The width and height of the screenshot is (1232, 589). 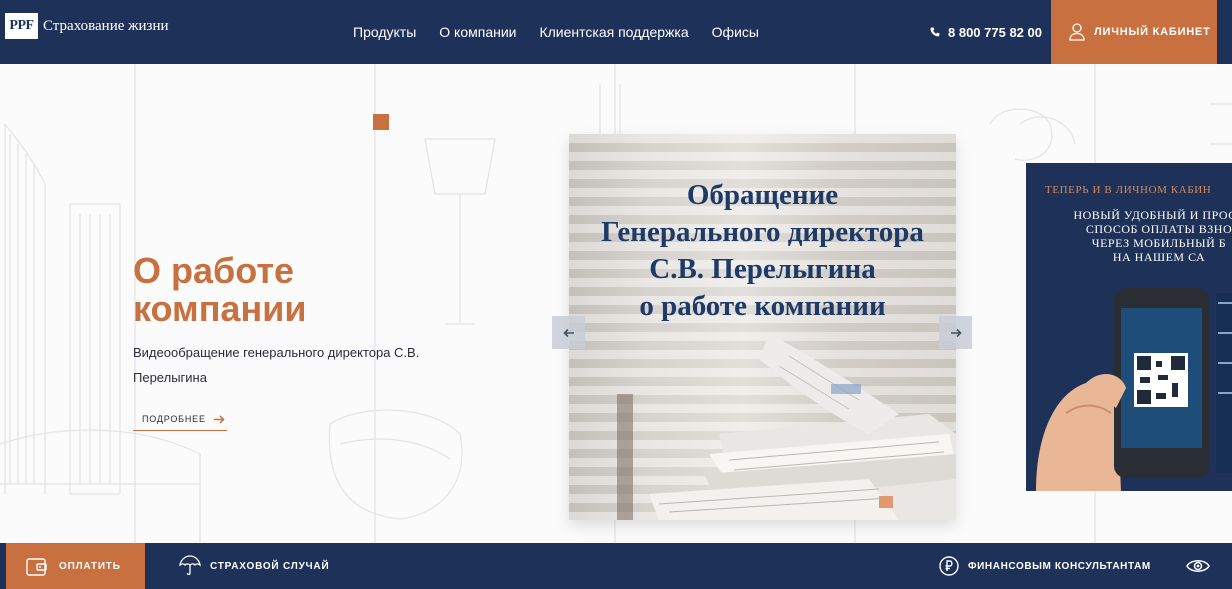 I want to click on logo-mark: PPF, so click(x=21, y=26).